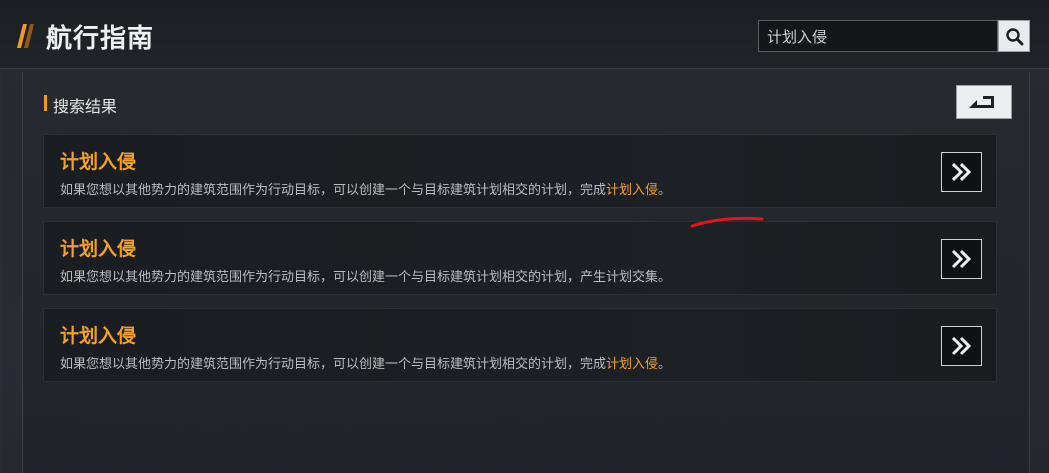 The height and width of the screenshot is (473, 1049). Describe the element at coordinates (524, 34) in the screenshot. I see `top-bar: 航行指南` at that location.